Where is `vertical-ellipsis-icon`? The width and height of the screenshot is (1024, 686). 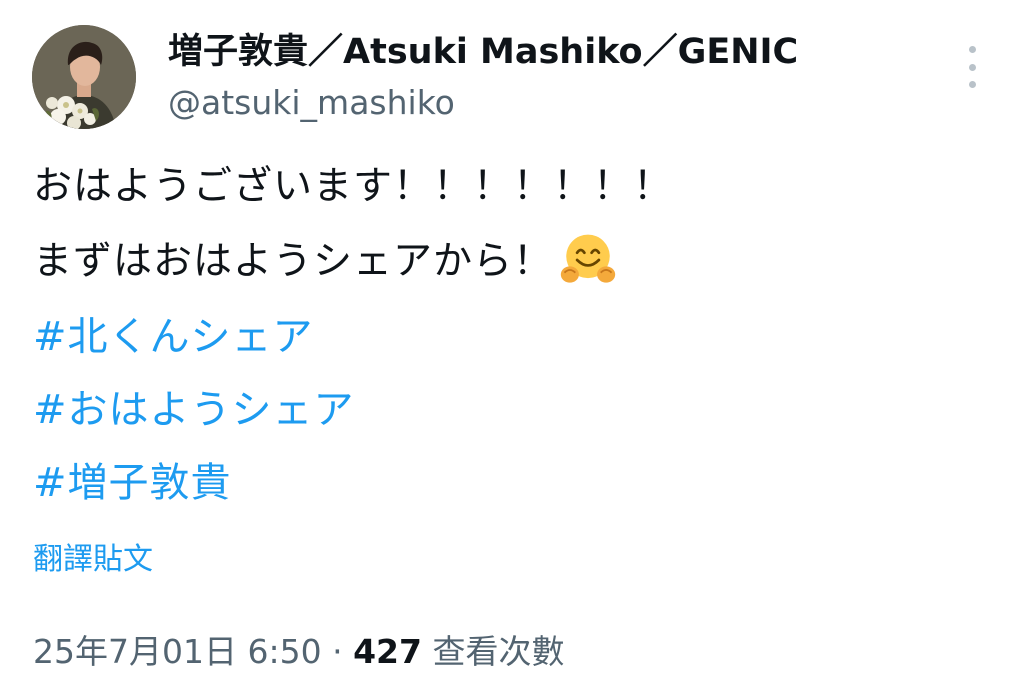
vertical-ellipsis-icon is located at coordinates (972, 49).